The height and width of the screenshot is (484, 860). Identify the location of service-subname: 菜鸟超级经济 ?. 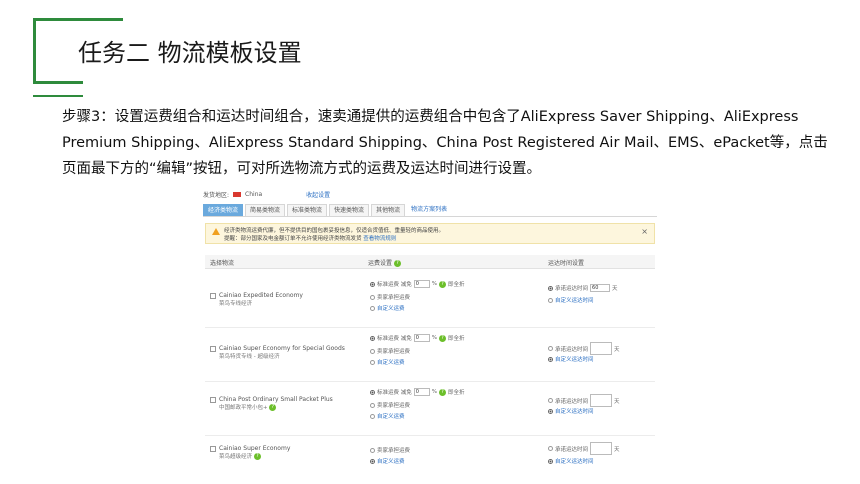
(254, 457).